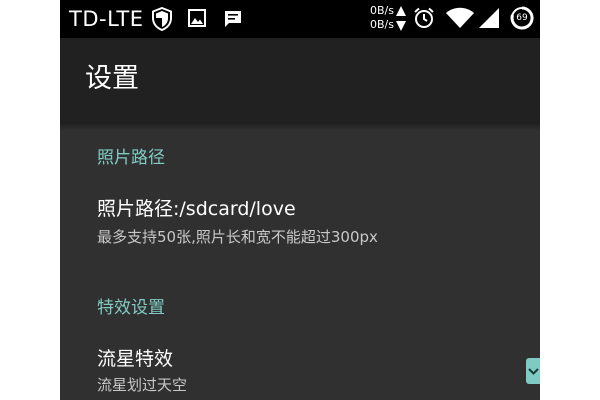  Describe the element at coordinates (237, 237) in the screenshot. I see `pref-photo-path-summary: 最多支持50张,照片长和宽不能超过300px` at that location.